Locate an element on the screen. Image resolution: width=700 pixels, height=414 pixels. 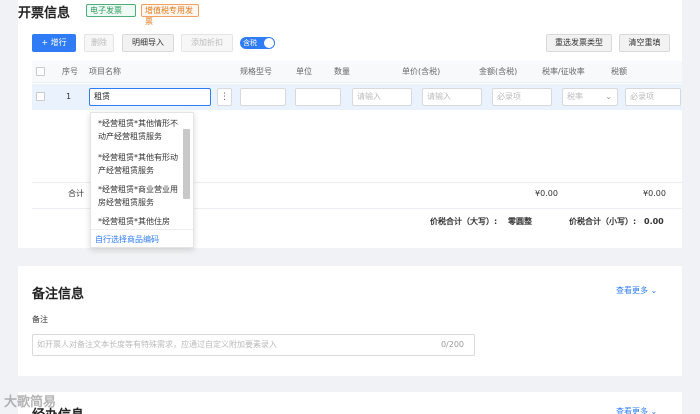
watermark: 大歌简易 is located at coordinates (30, 402).